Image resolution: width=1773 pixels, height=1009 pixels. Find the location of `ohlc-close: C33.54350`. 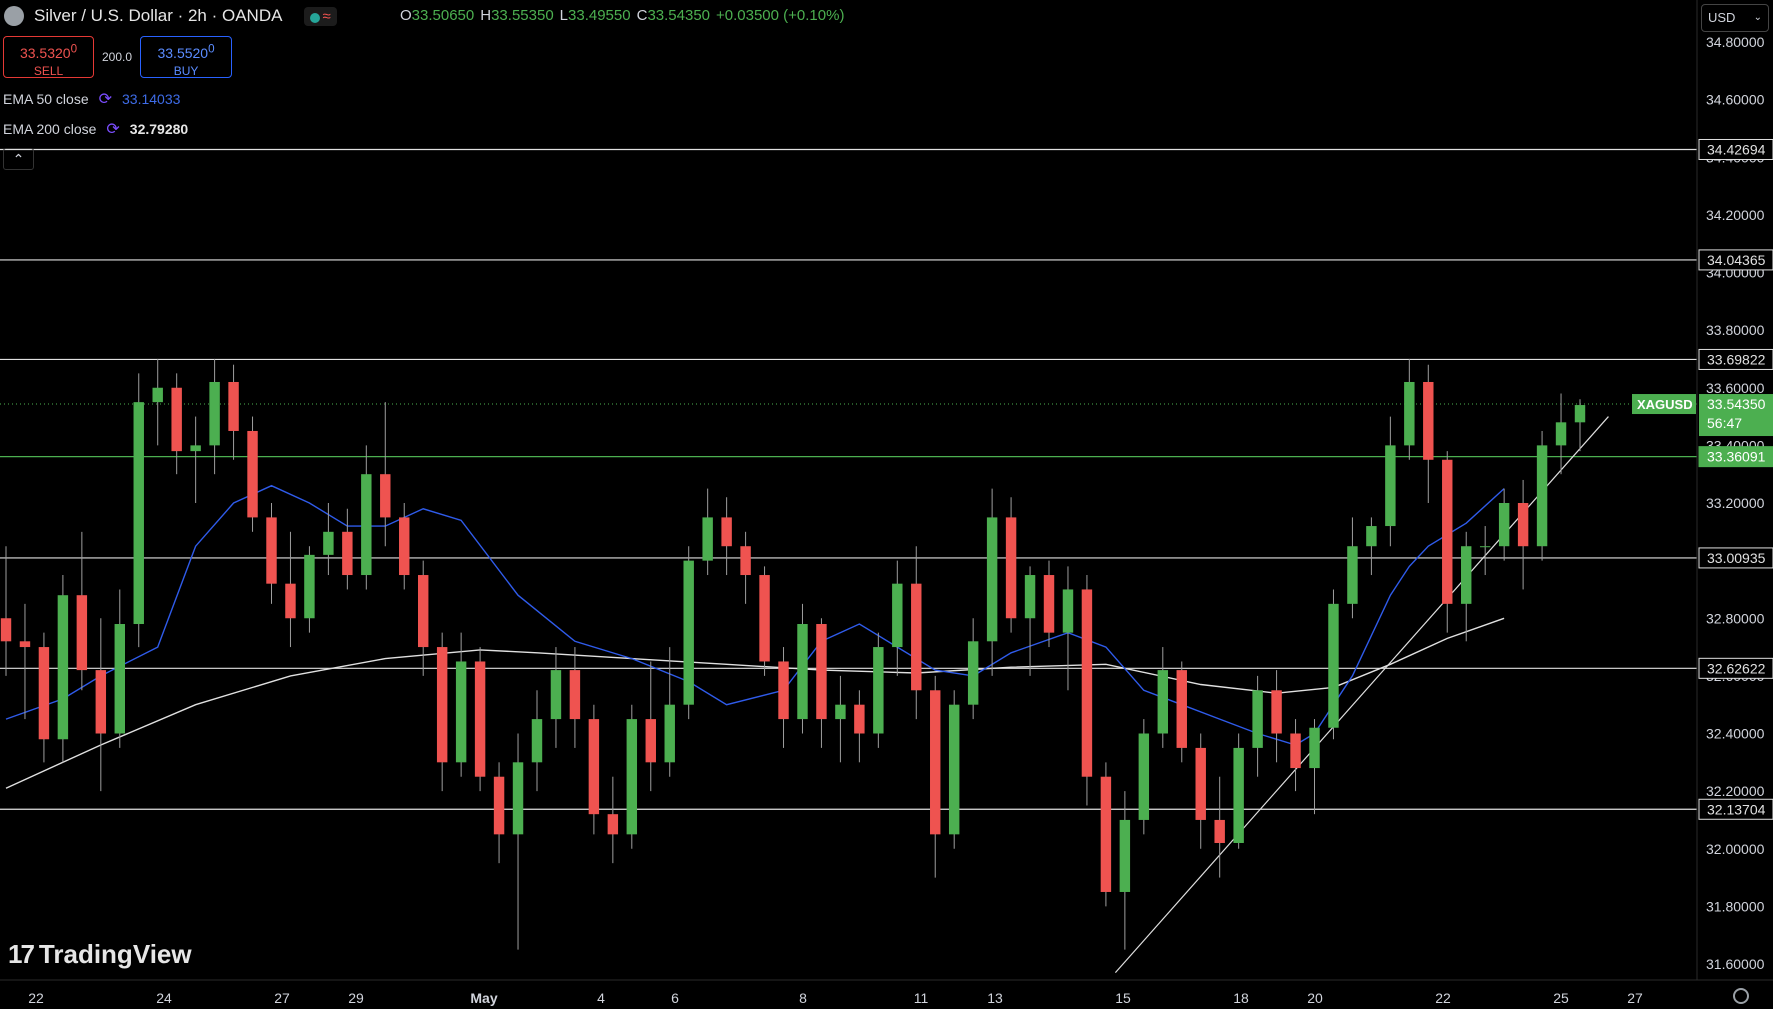

ohlc-close: C33.54350 is located at coordinates (673, 15).